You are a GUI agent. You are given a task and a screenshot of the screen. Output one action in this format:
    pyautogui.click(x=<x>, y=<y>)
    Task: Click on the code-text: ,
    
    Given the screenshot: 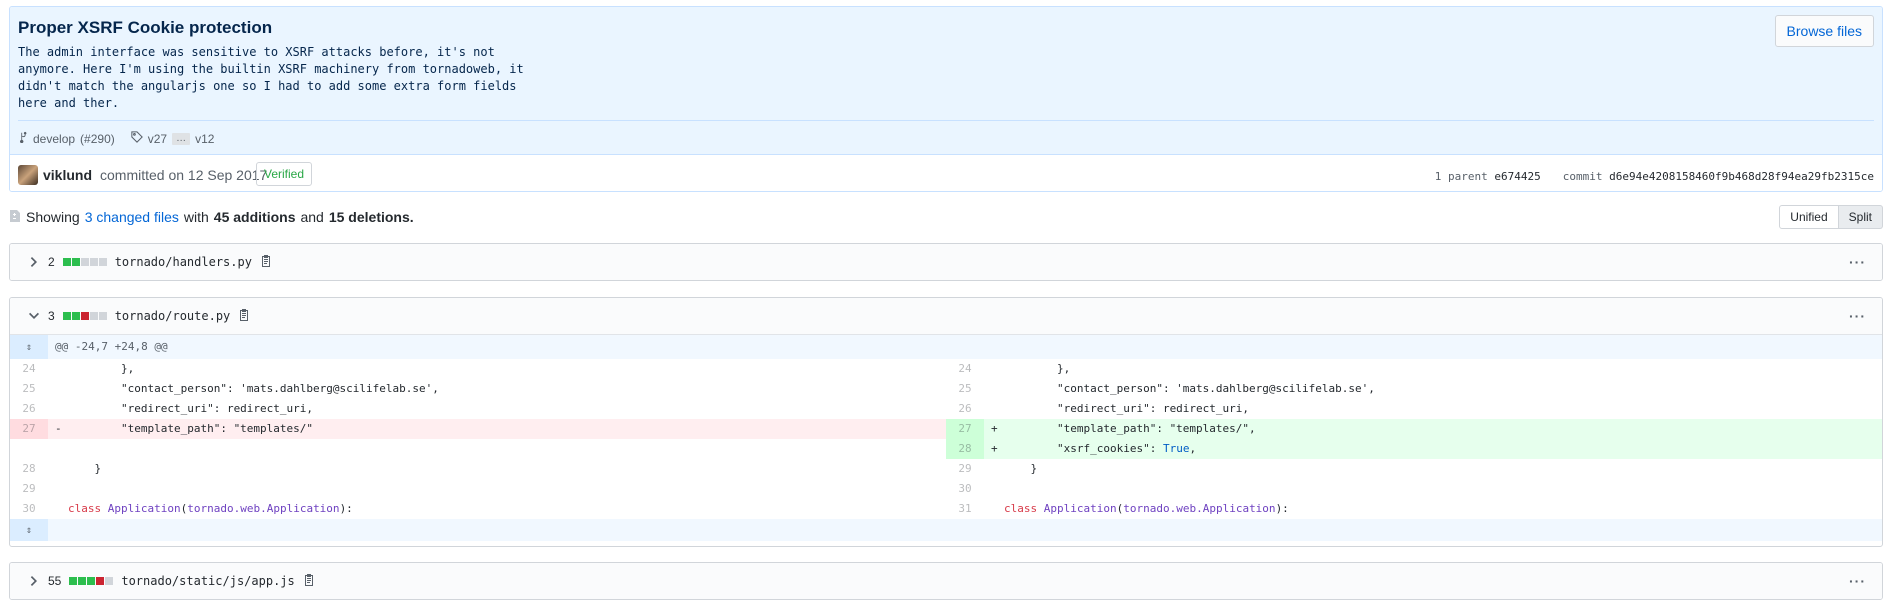 What is the action you would take?
    pyautogui.click(x=1193, y=448)
    